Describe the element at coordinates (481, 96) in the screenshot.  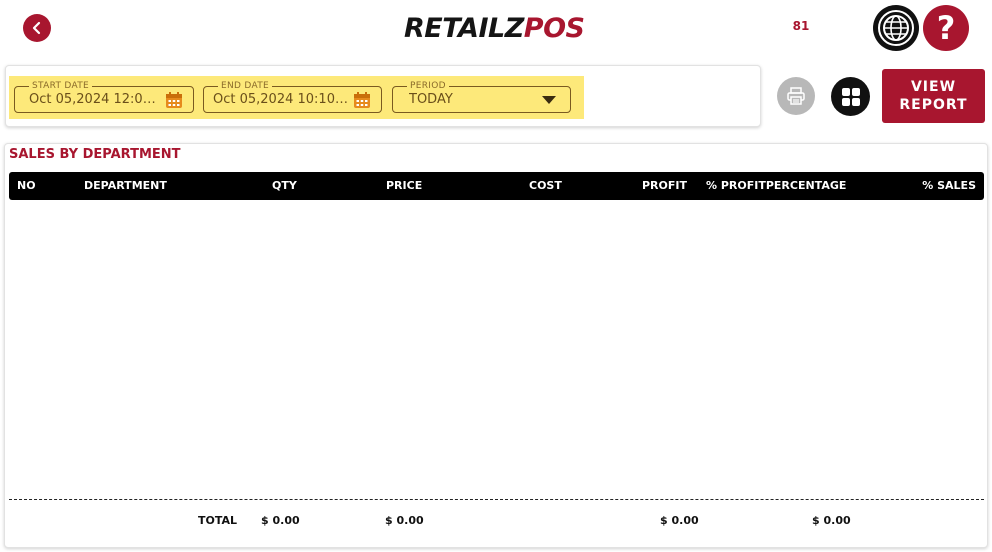
I see `period-select: PERIOD TODAY` at that location.